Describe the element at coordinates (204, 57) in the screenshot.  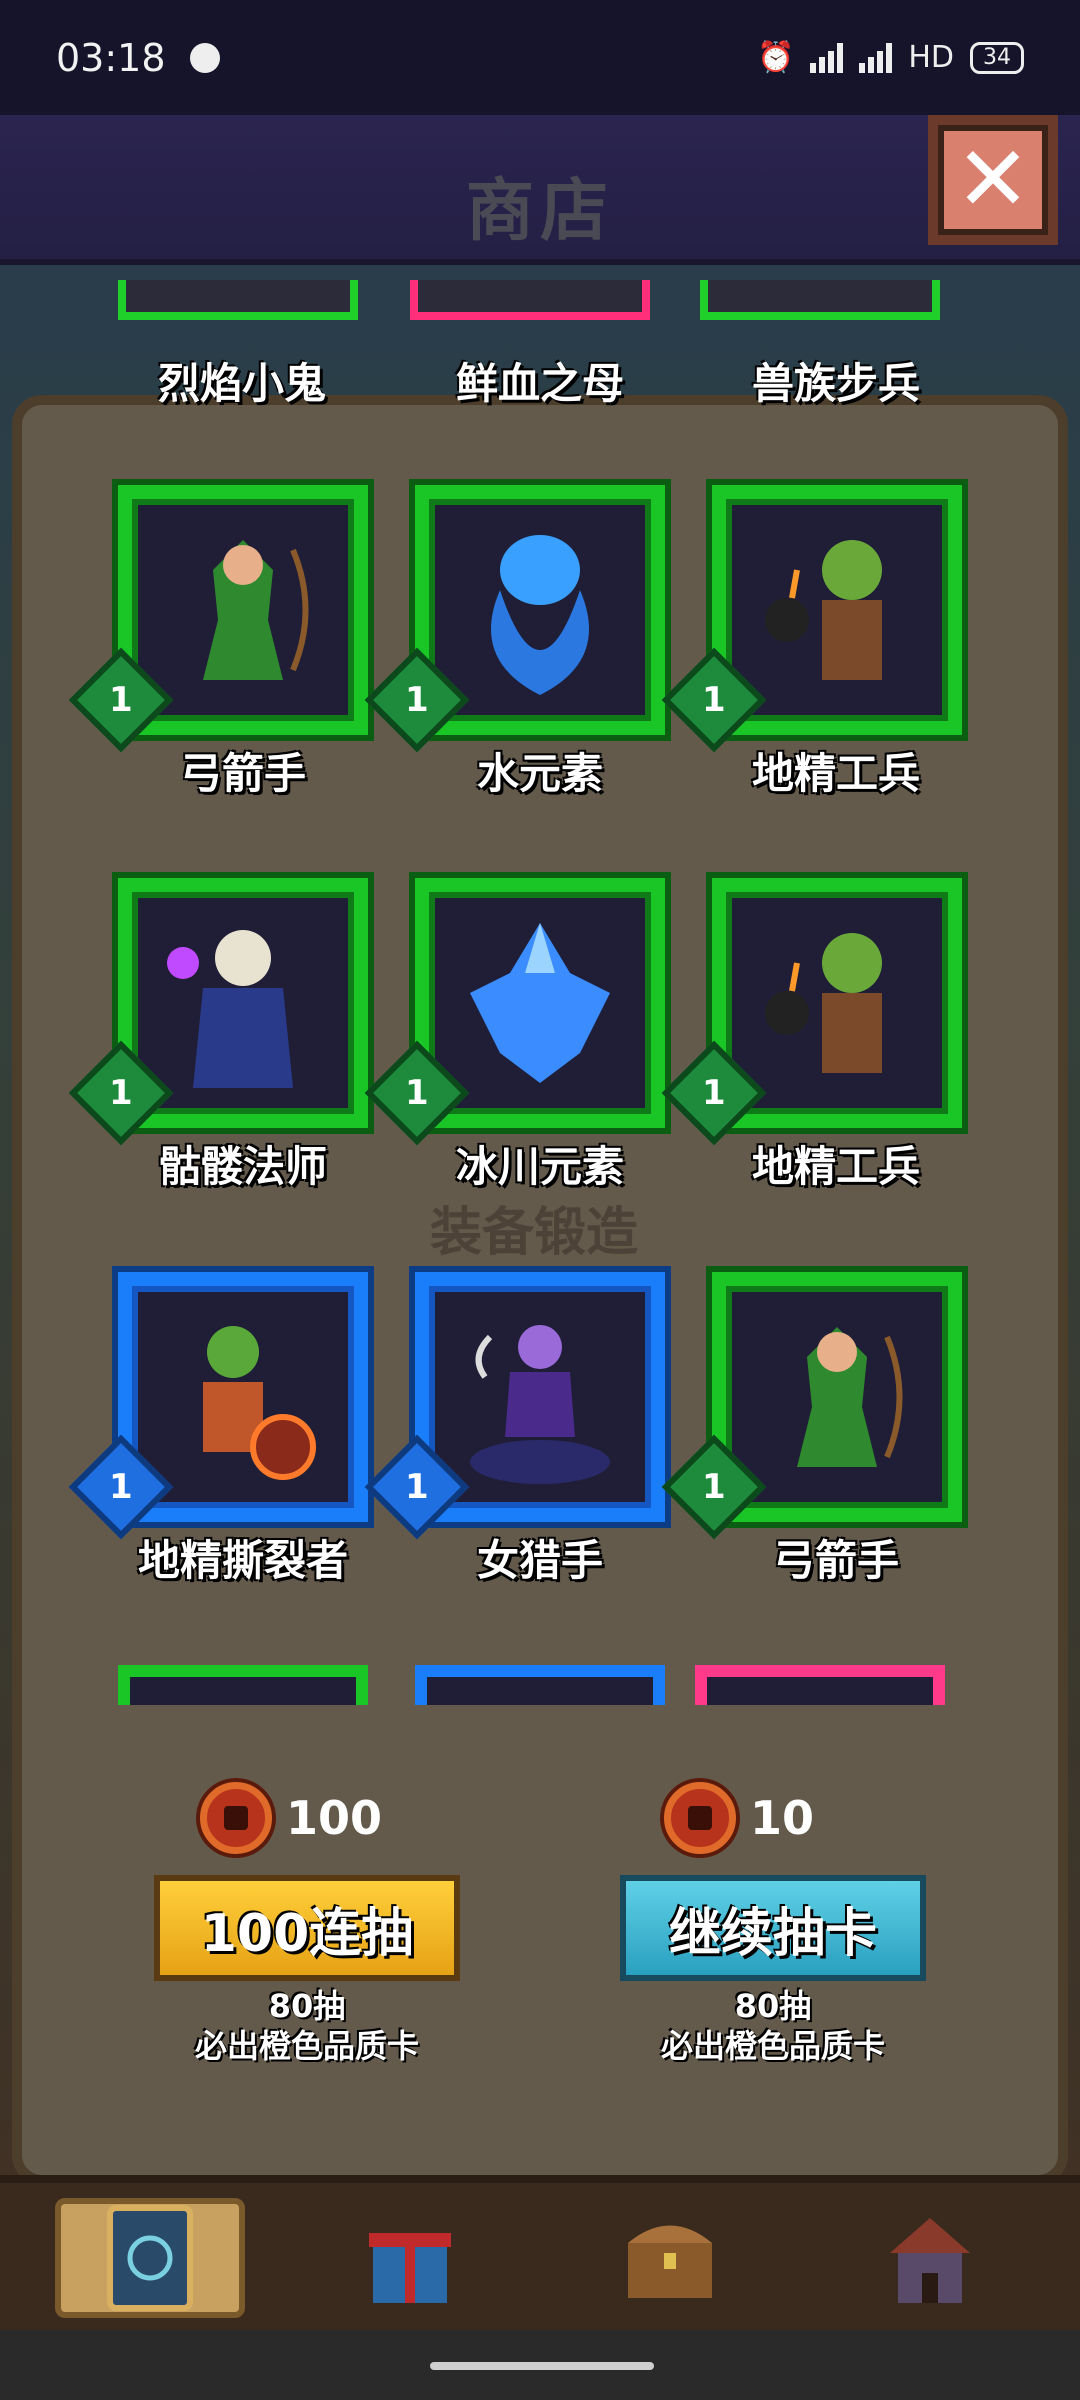
I see `notification-dot-icon` at that location.